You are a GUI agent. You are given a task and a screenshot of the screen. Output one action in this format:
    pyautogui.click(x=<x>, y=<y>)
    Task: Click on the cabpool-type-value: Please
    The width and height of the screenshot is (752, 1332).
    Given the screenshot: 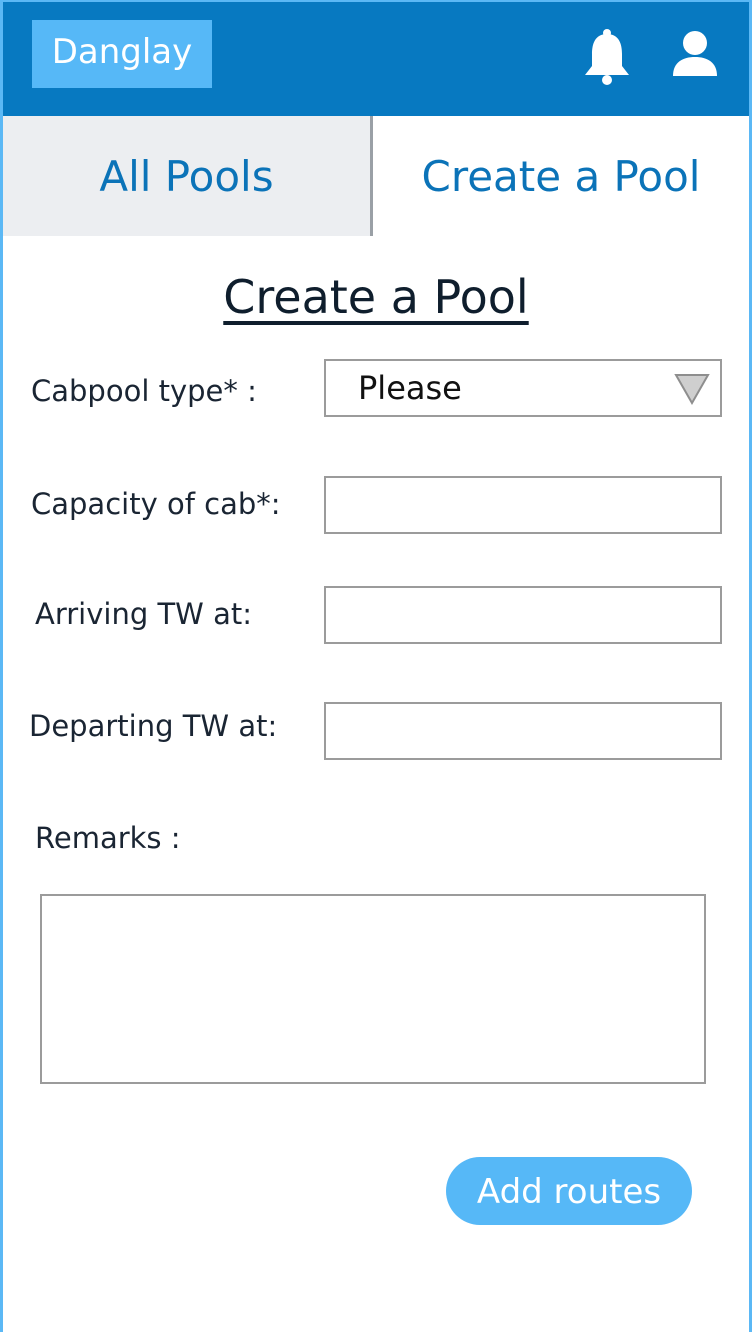 What is the action you would take?
    pyautogui.click(x=410, y=388)
    